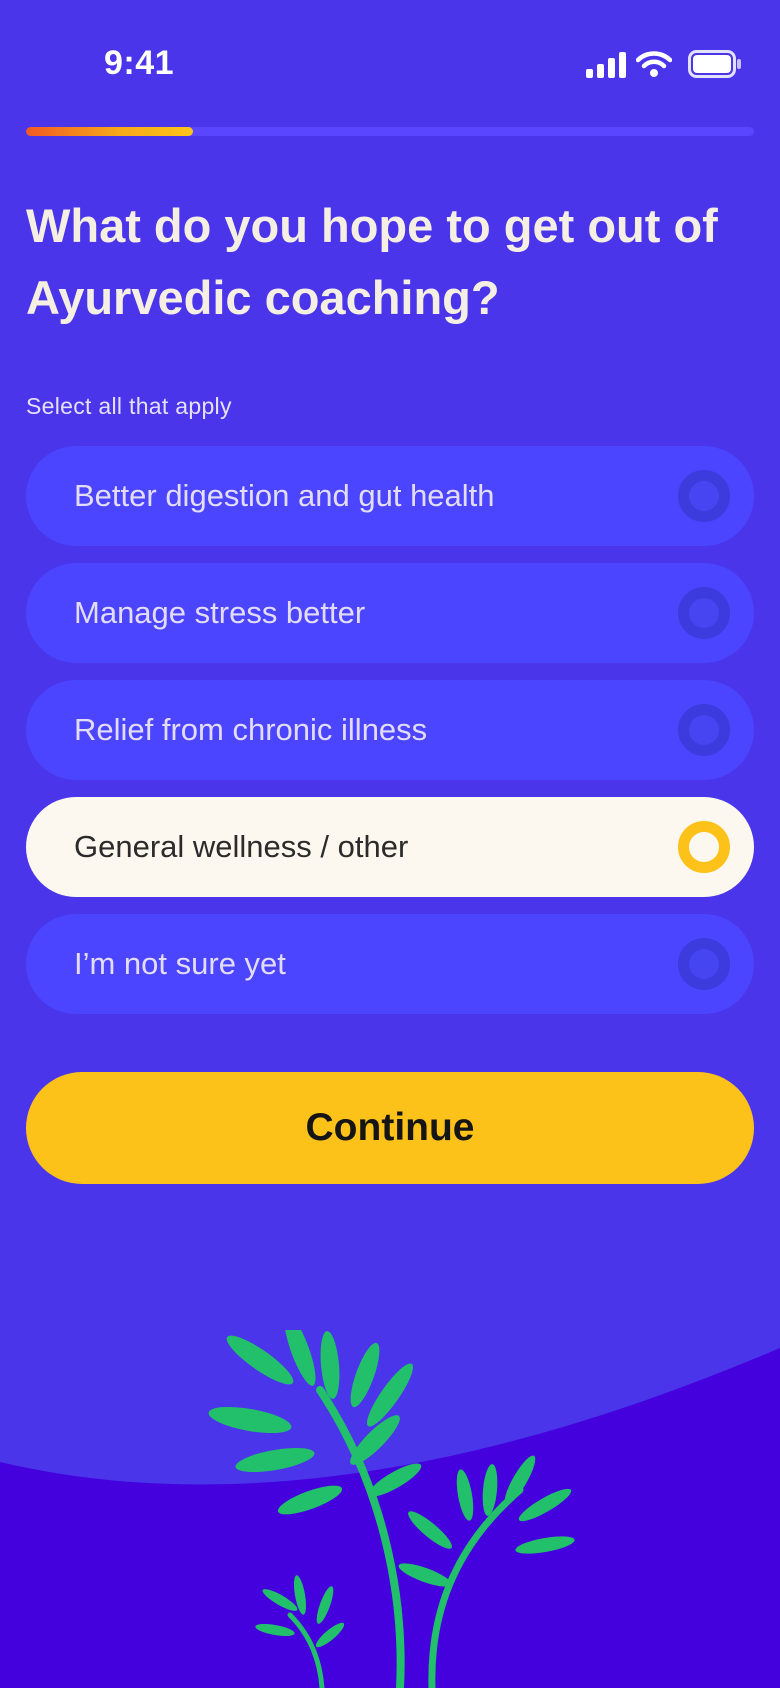 Image resolution: width=780 pixels, height=1688 pixels. Describe the element at coordinates (714, 64) in the screenshot. I see `battery-icon` at that location.